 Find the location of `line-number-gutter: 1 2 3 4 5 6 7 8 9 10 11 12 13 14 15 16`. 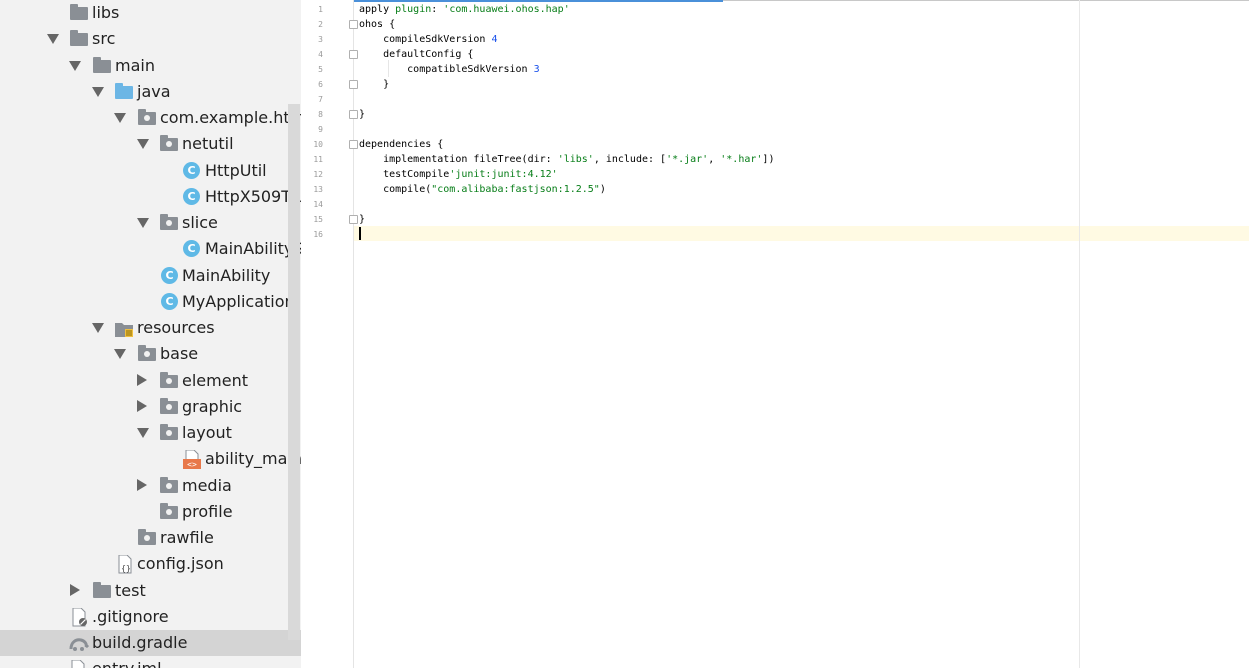

line-number-gutter: 1 2 3 4 5 6 7 8 9 10 11 12 13 14 15 16 is located at coordinates (329, 334).